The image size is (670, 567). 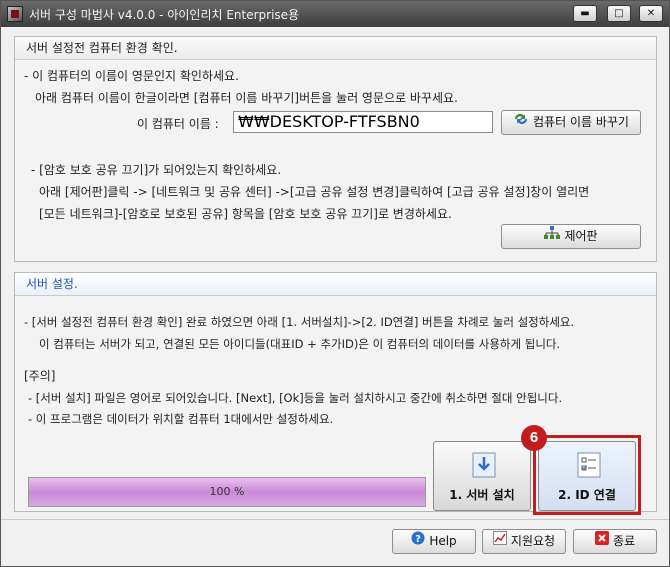 What do you see at coordinates (587, 475) in the screenshot?
I see `step-highlight-box` at bounding box center [587, 475].